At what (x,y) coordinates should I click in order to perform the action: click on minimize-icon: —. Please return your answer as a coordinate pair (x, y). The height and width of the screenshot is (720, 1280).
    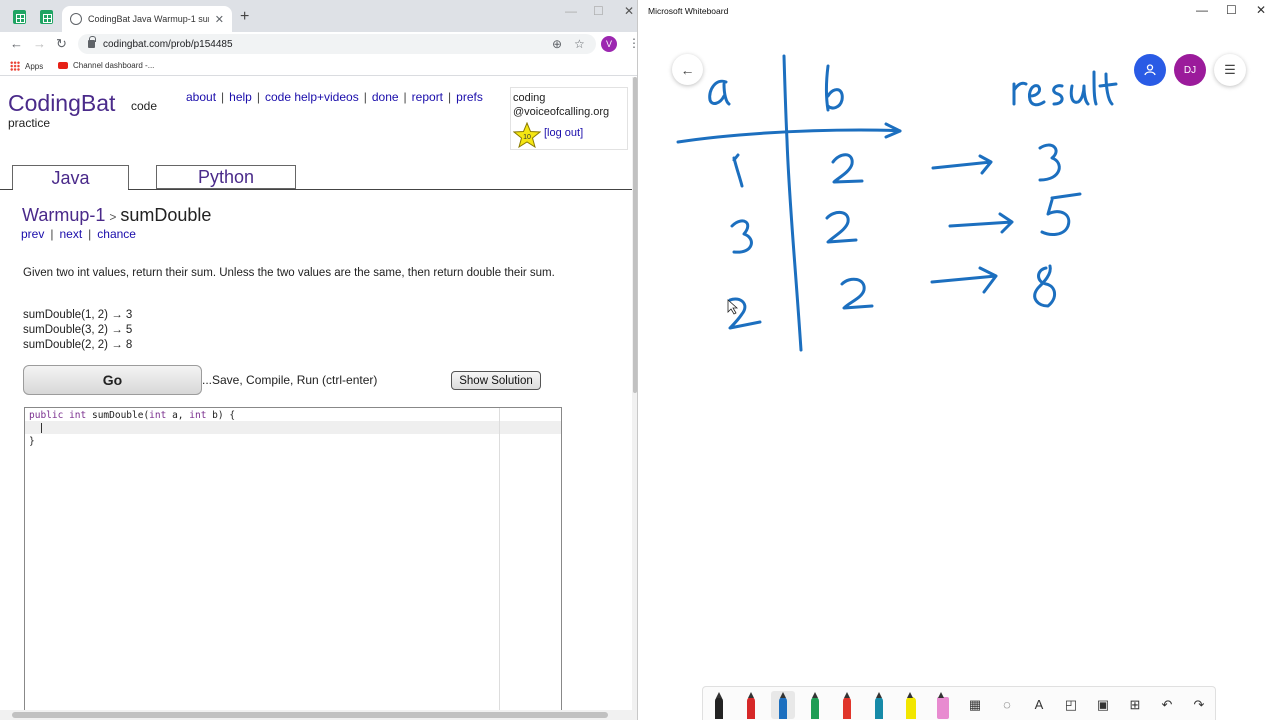
    Looking at the image, I should click on (571, 11).